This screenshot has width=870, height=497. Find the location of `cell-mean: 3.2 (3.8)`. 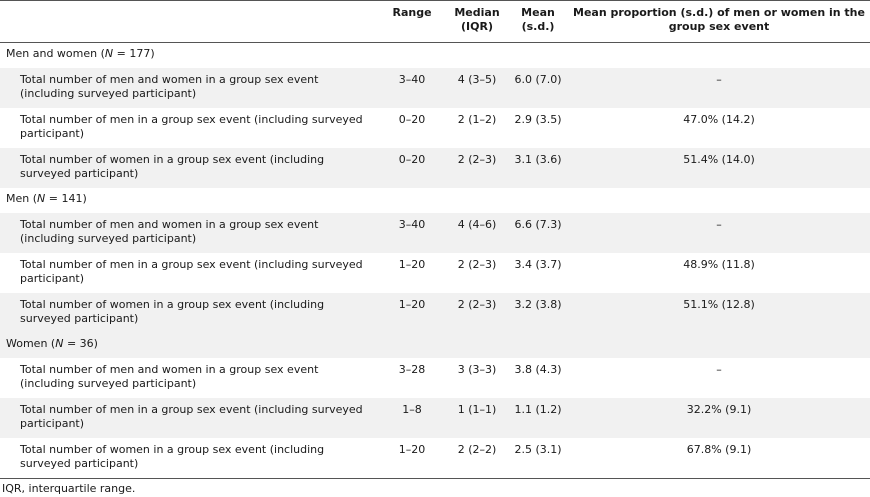

cell-mean: 3.2 (3.8) is located at coordinates (538, 313).